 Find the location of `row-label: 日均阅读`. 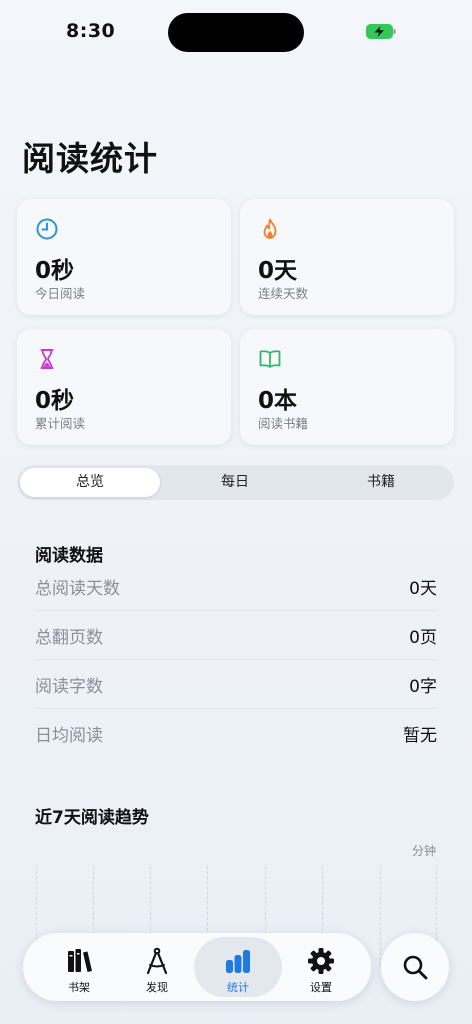

row-label: 日均阅读 is located at coordinates (69, 736).